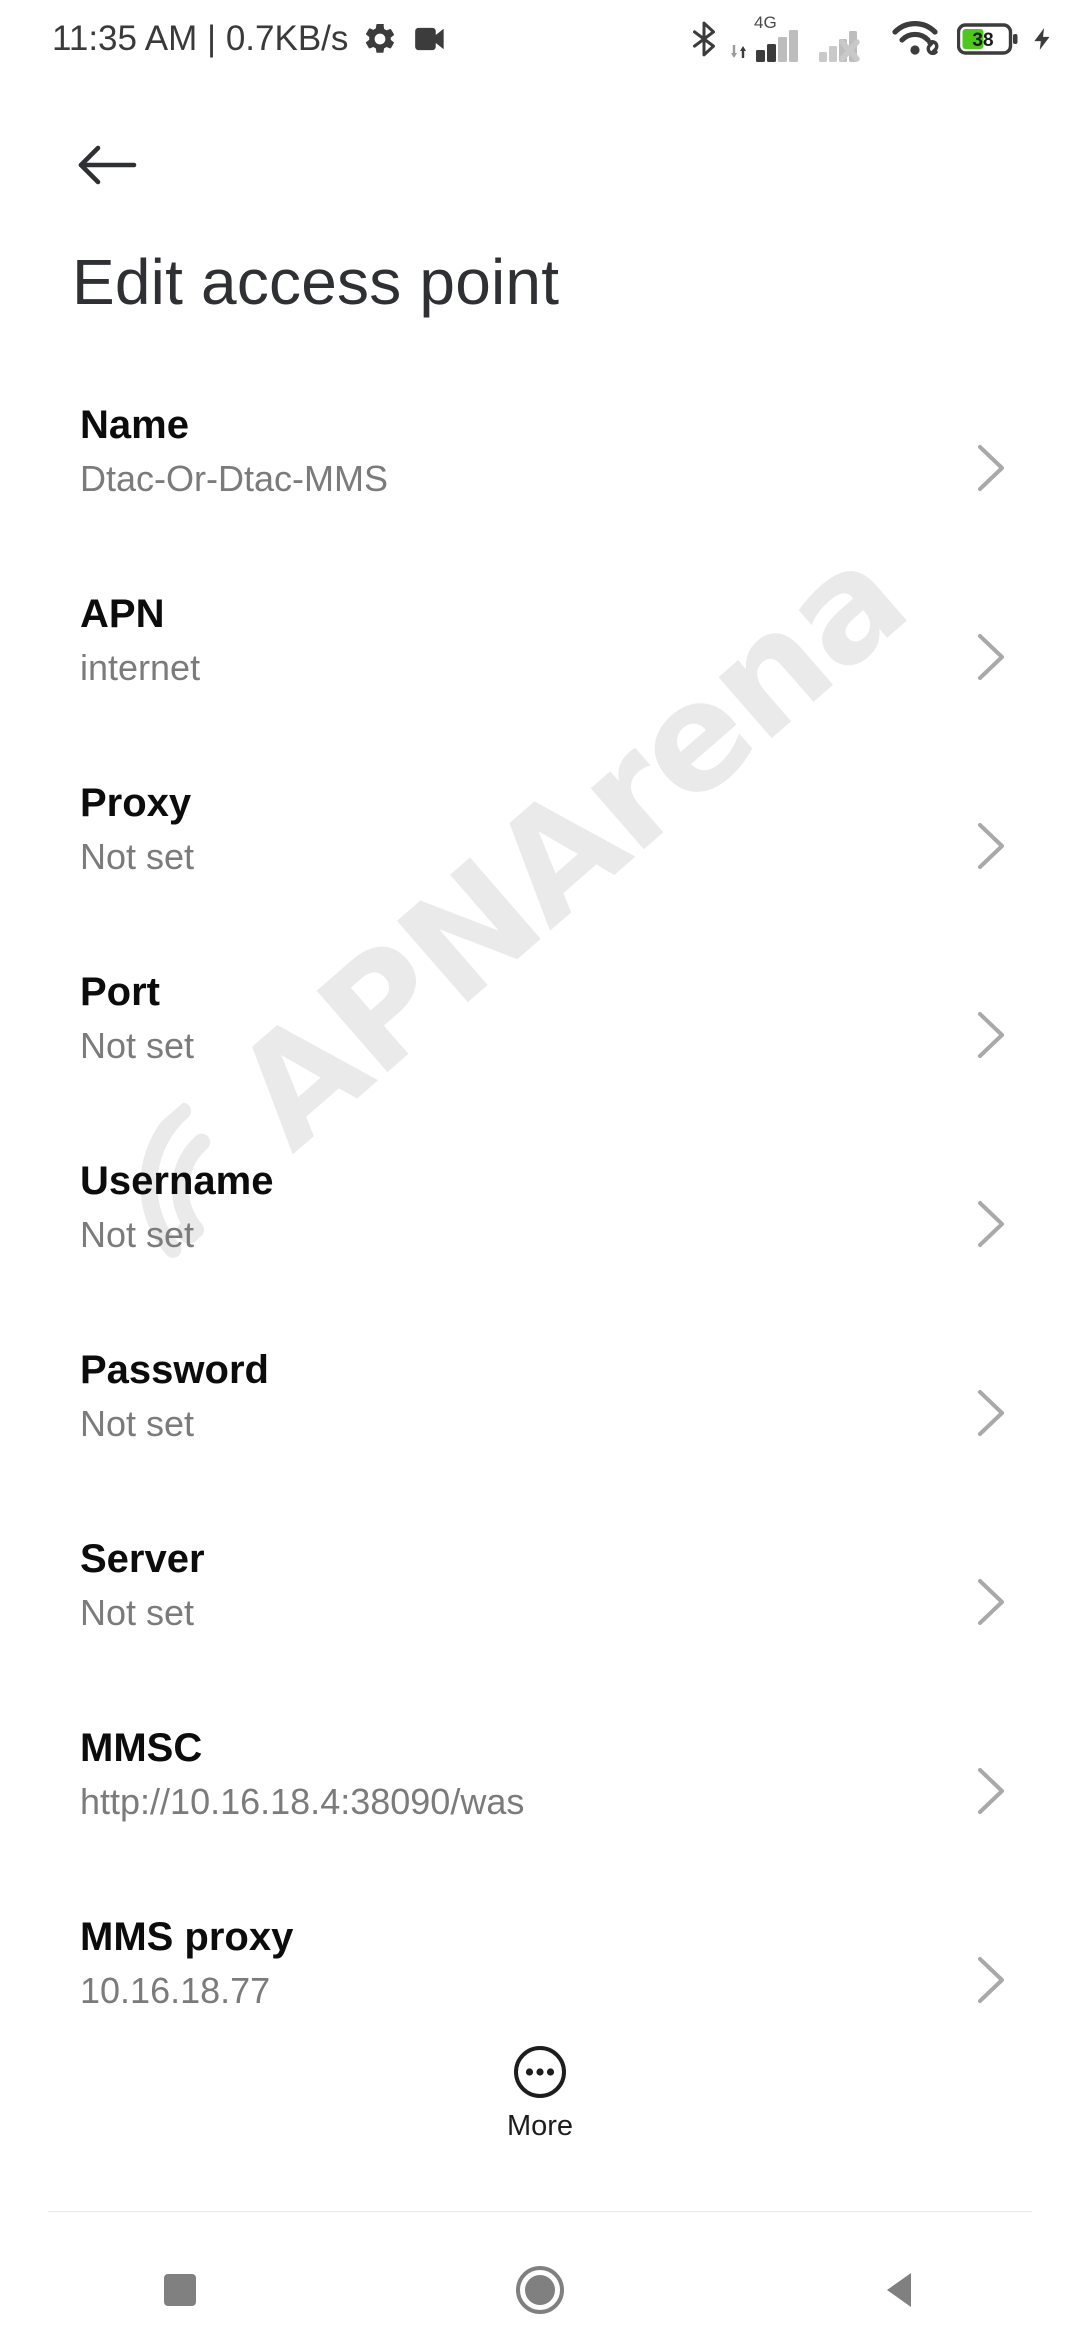  Describe the element at coordinates (380, 38) in the screenshot. I see `gear-icon` at that location.